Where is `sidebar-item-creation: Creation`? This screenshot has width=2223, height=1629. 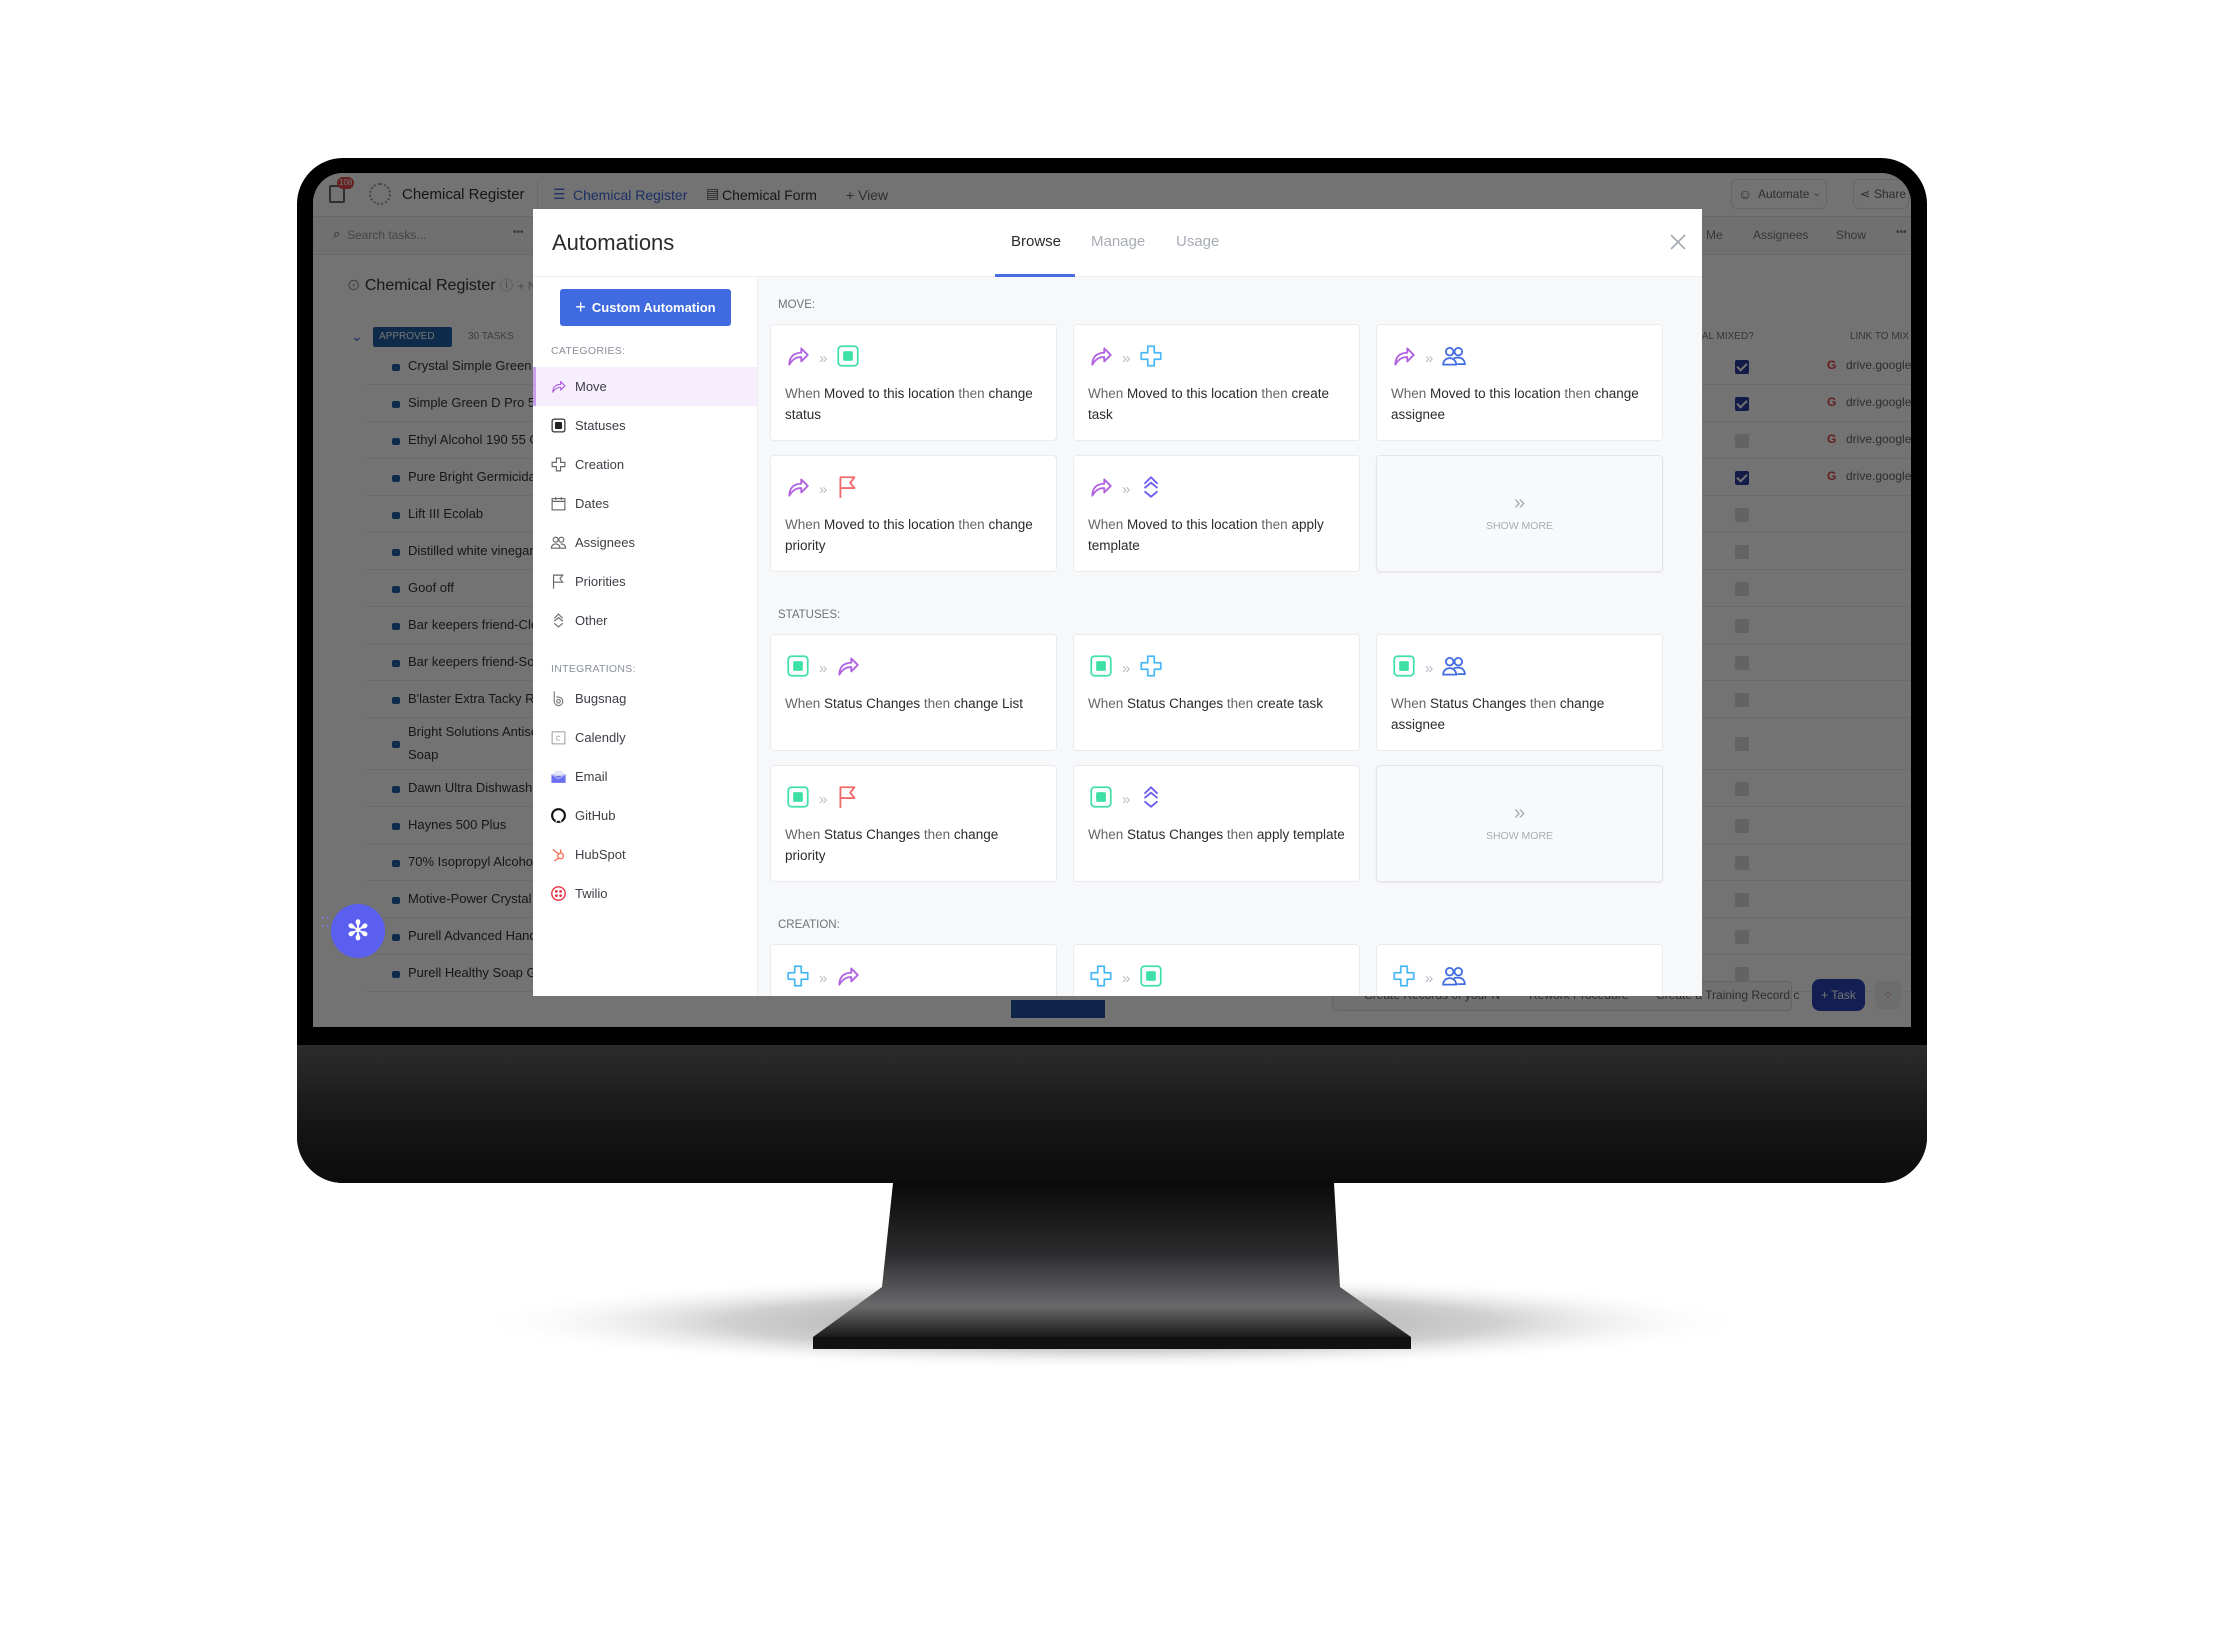 sidebar-item-creation: Creation is located at coordinates (645, 464).